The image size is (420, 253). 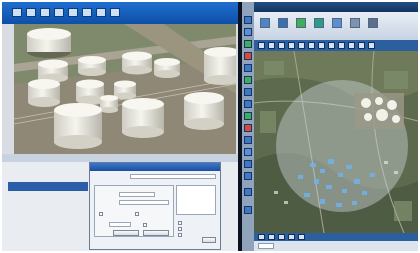 What do you see at coordinates (321, 45) in the screenshot?
I see `identify-icon` at bounding box center [321, 45].